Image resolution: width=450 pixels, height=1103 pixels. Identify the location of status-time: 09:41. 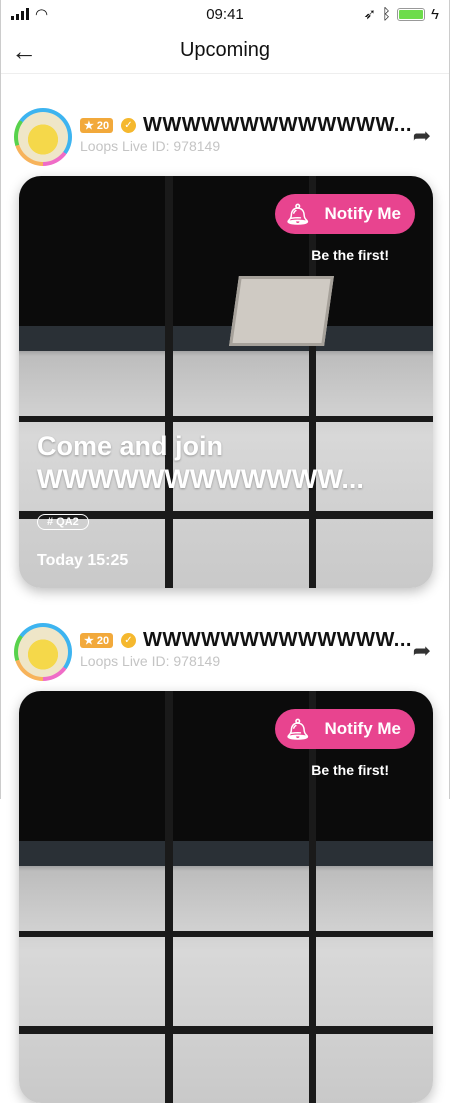
(225, 14).